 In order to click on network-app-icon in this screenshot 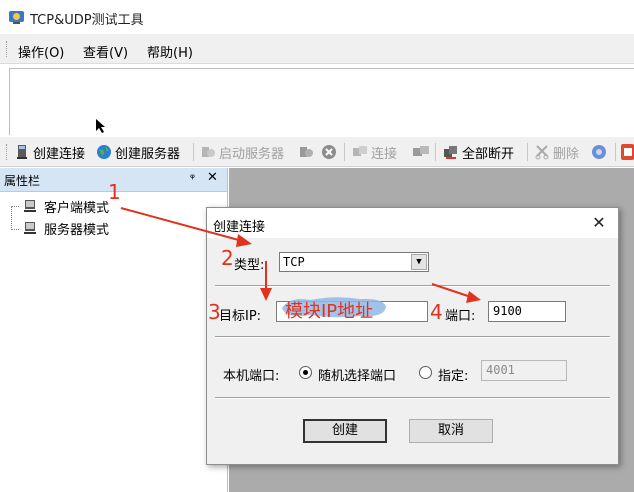, I will do `click(16, 17)`.